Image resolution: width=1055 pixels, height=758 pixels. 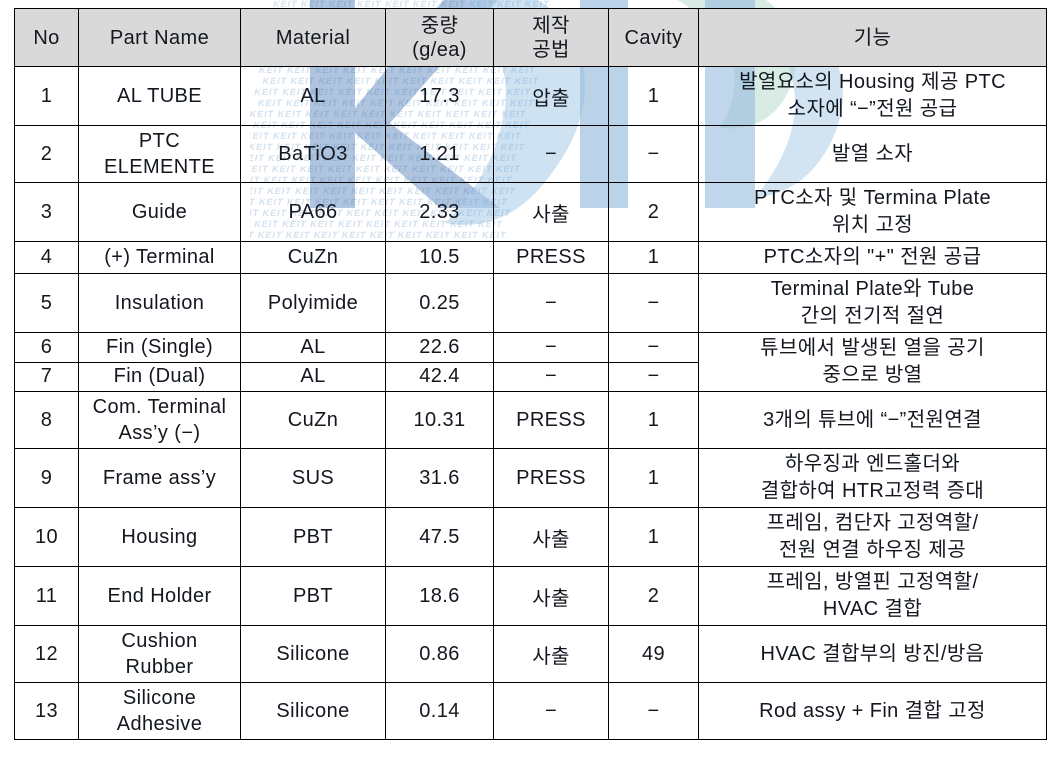 I want to click on cell-process: 압출, so click(x=551, y=96).